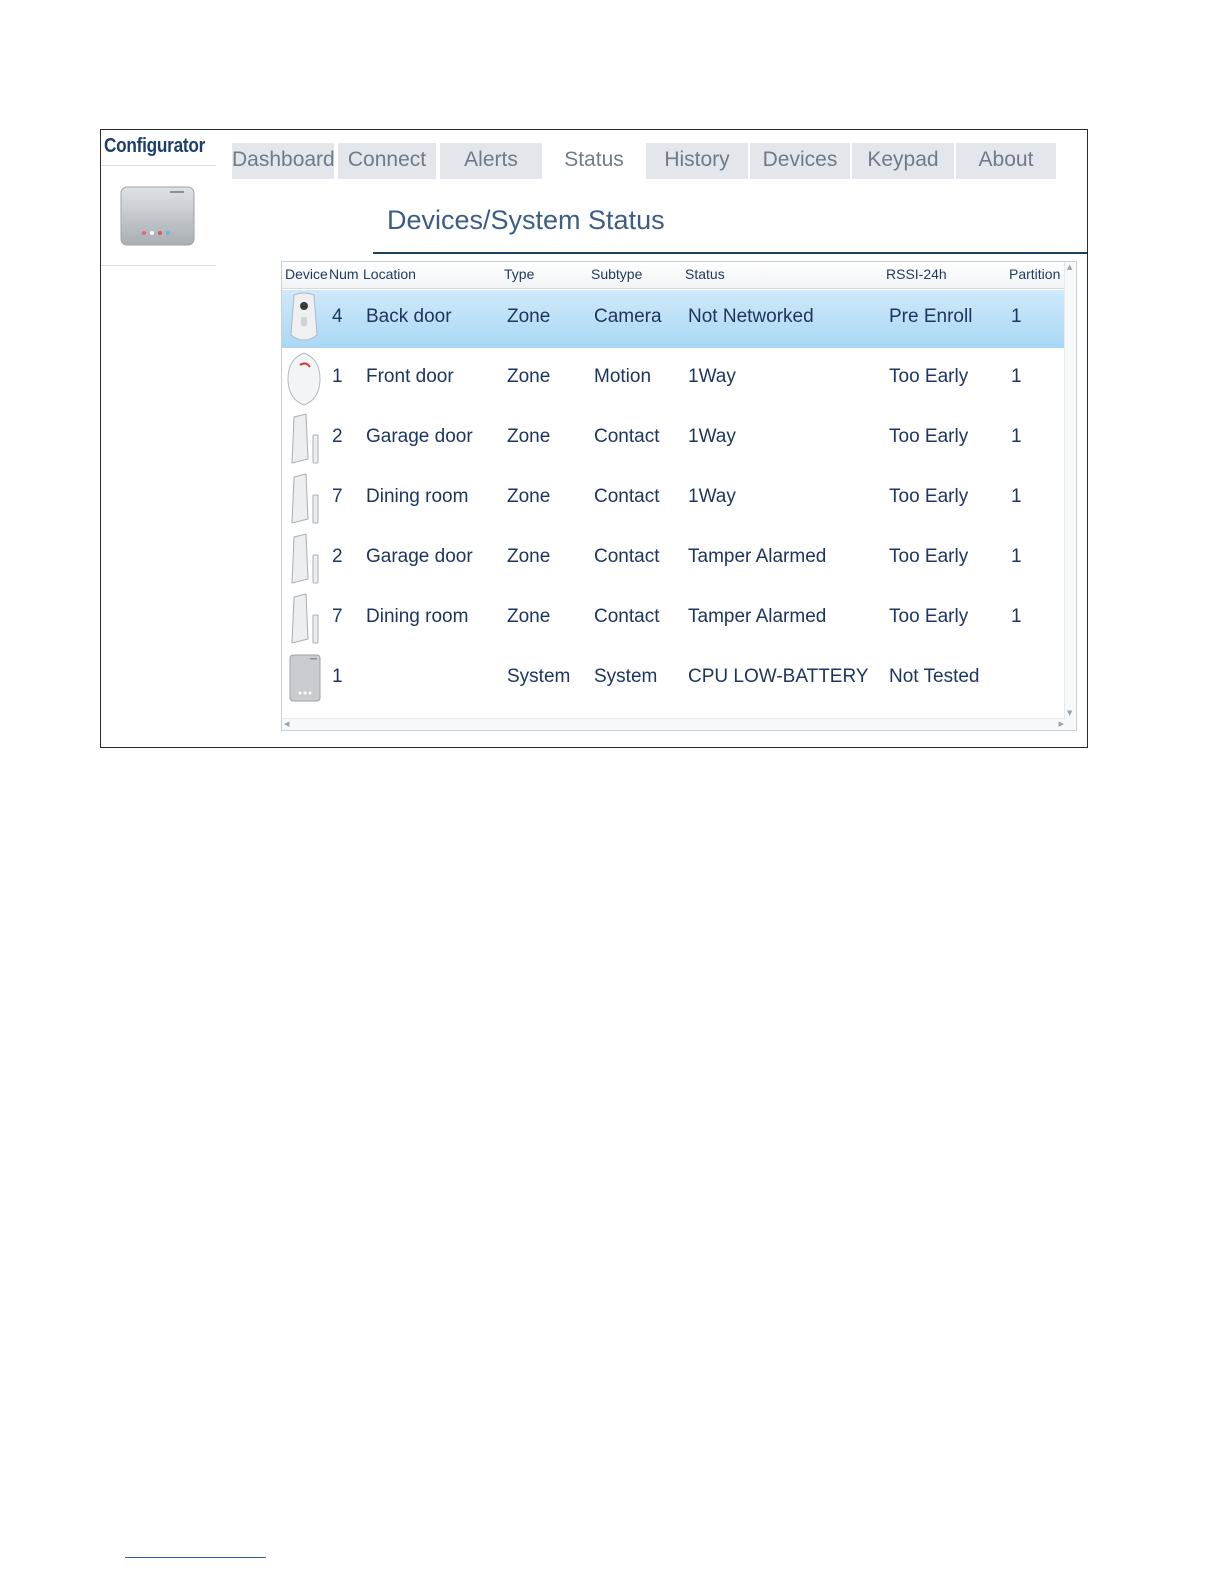  Describe the element at coordinates (916, 274) in the screenshot. I see `column-header-rssi: RSSI-24h` at that location.